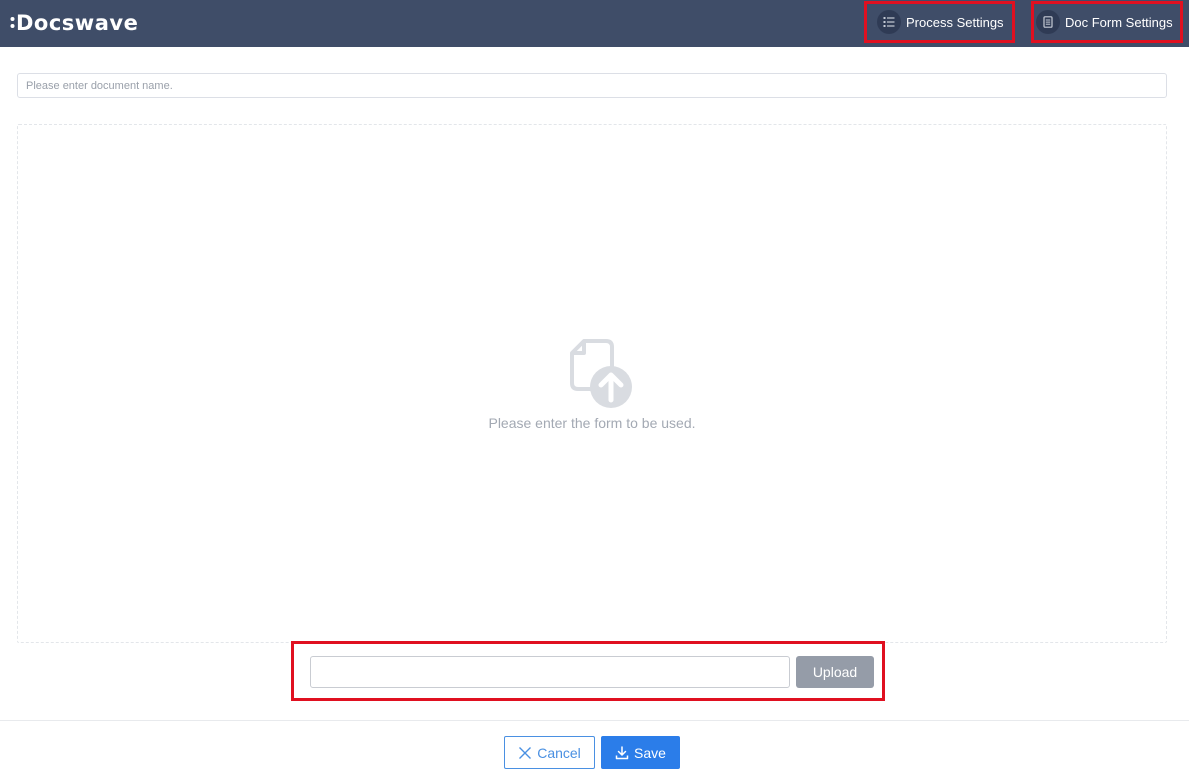  What do you see at coordinates (77, 23) in the screenshot?
I see `logo-text: Docswave` at bounding box center [77, 23].